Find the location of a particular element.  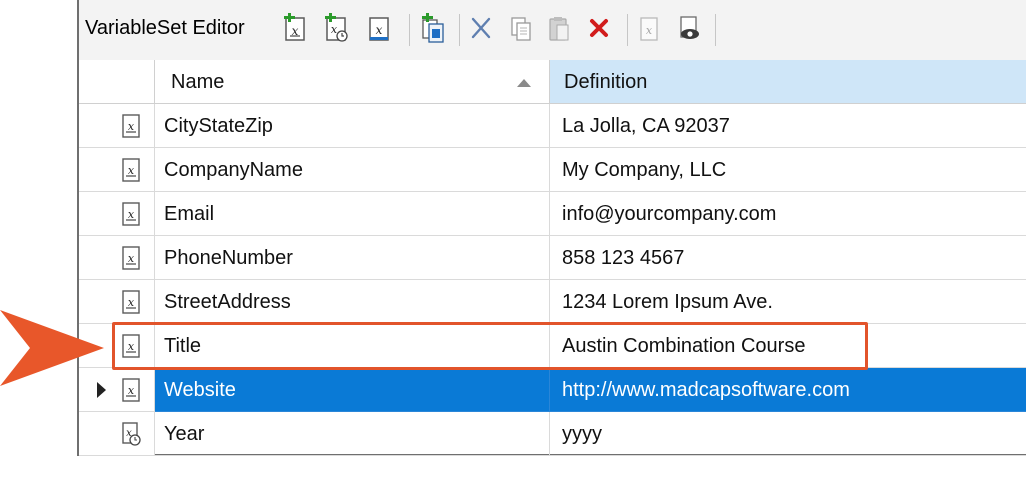

column-header-definition: Definition is located at coordinates (788, 82).